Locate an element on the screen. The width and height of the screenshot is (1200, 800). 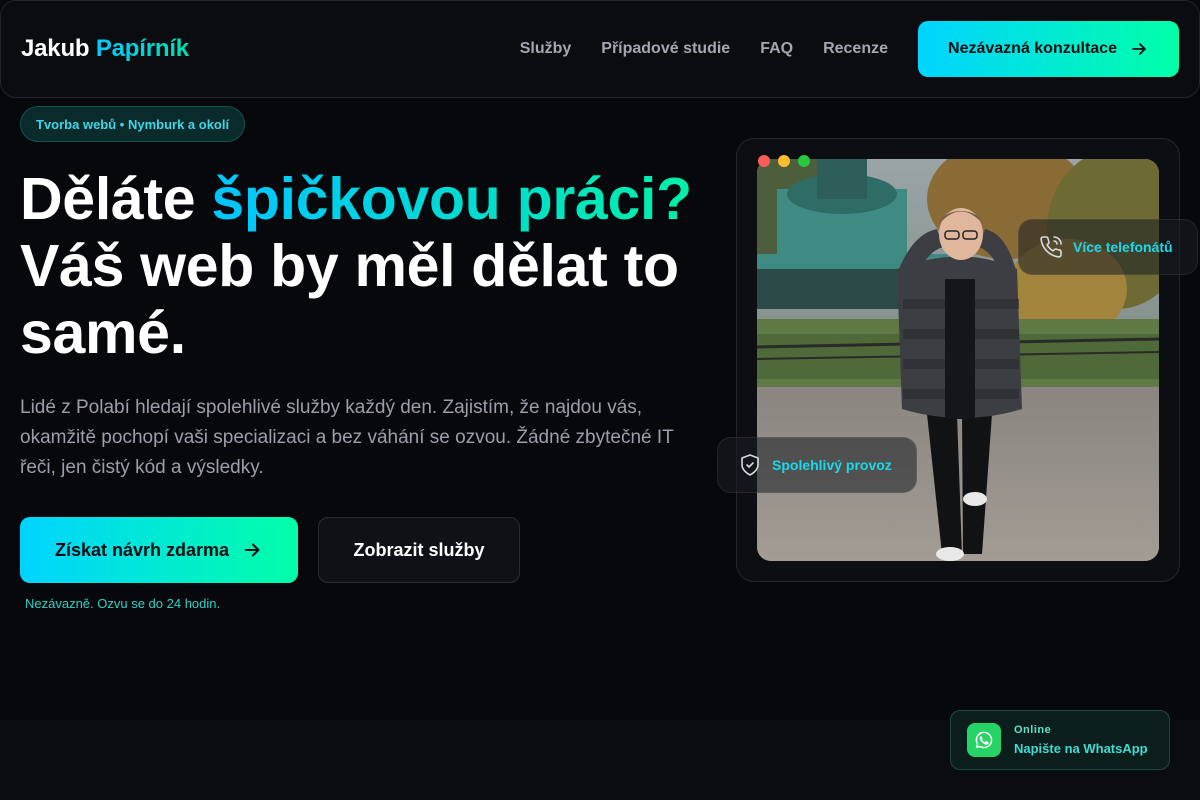
whatsapp-status: Online is located at coordinates (1033, 730).